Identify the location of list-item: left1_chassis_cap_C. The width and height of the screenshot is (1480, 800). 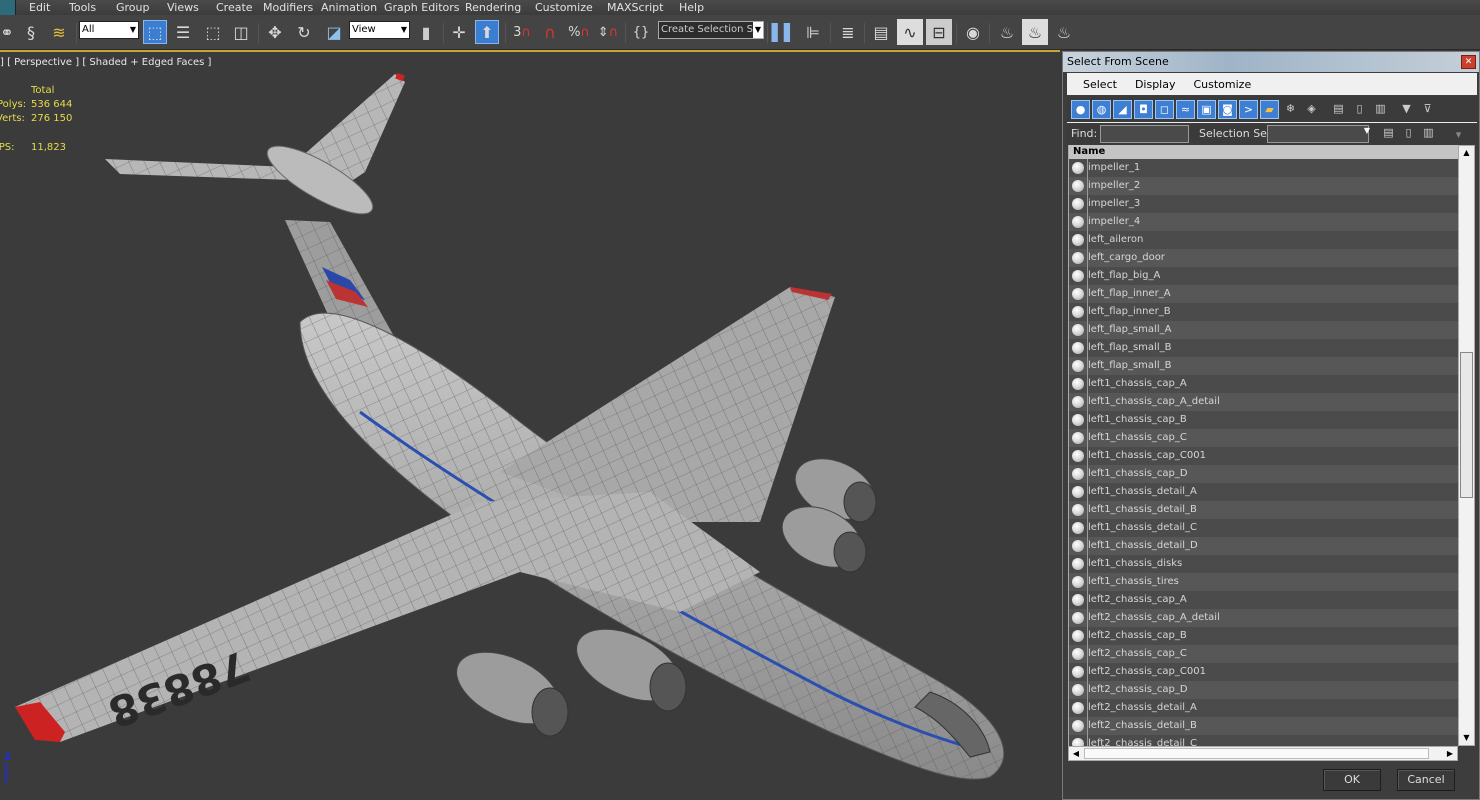
(1263, 438).